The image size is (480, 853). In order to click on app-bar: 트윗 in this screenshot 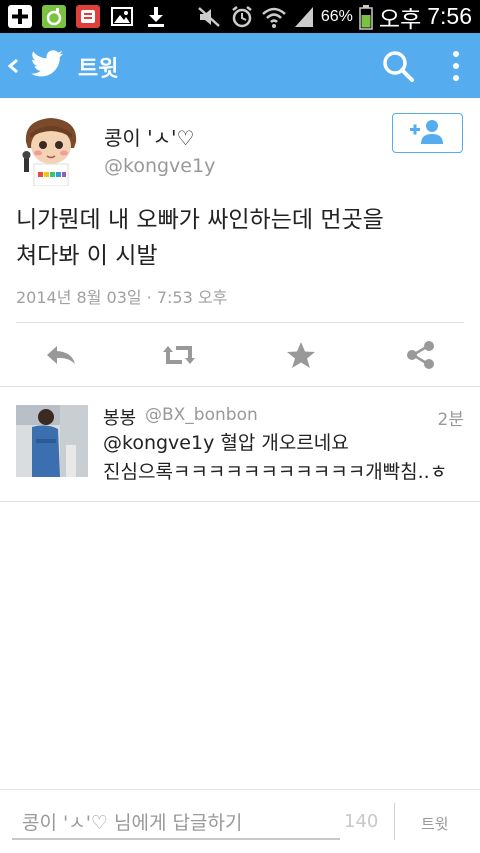, I will do `click(240, 65)`.